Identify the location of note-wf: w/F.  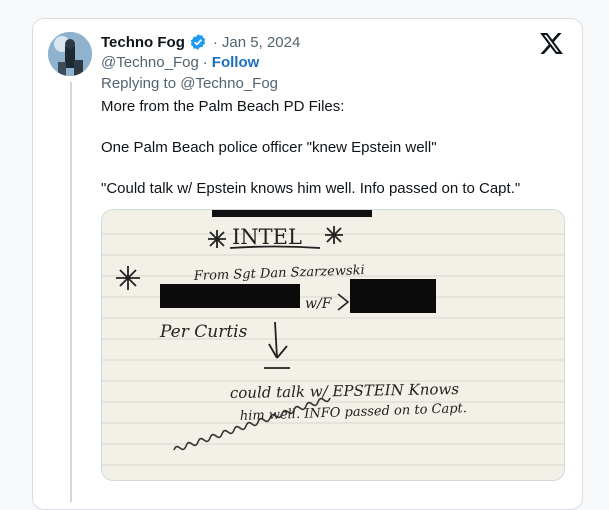
(319, 304).